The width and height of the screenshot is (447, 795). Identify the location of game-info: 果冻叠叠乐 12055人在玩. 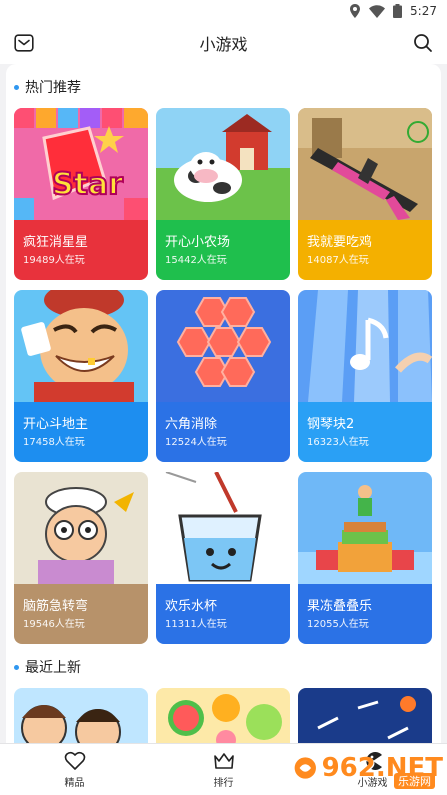
(365, 614).